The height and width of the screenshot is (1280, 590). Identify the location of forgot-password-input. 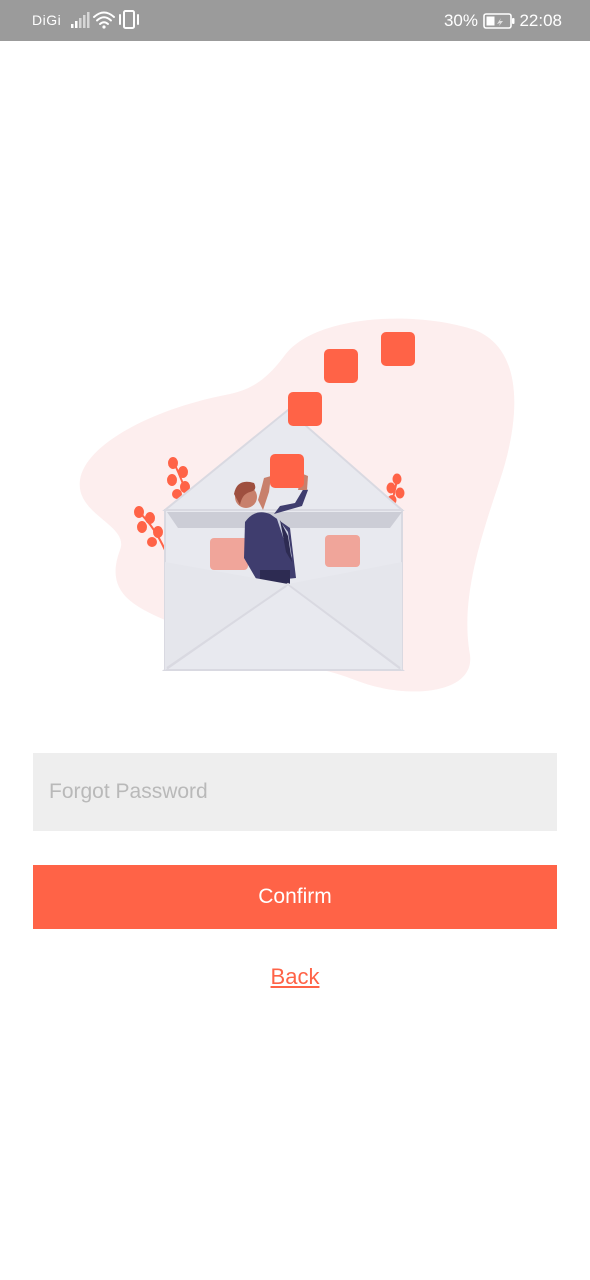
(295, 792).